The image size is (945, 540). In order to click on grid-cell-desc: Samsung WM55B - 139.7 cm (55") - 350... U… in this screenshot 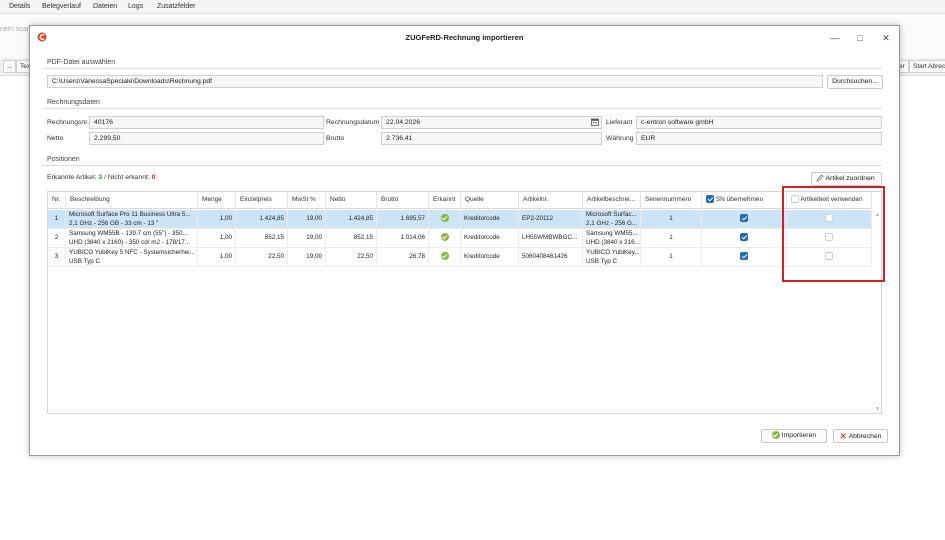, I will do `click(132, 238)`.